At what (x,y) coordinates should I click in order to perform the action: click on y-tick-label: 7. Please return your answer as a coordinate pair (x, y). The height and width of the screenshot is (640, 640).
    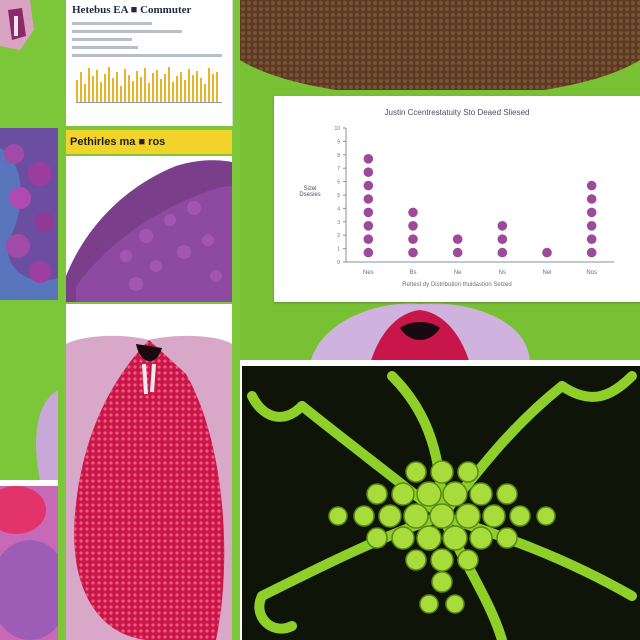
    Looking at the image, I should click on (338, 169).